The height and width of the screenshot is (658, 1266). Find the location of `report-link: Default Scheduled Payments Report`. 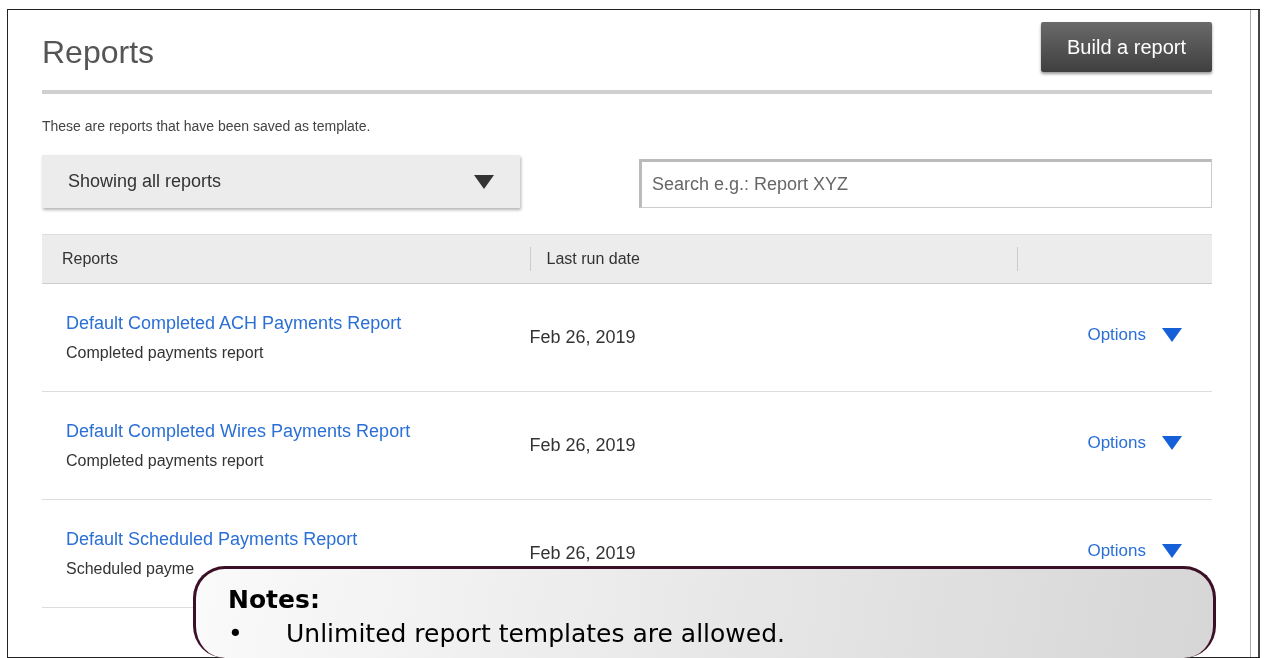

report-link: Default Scheduled Payments Report is located at coordinates (212, 539).